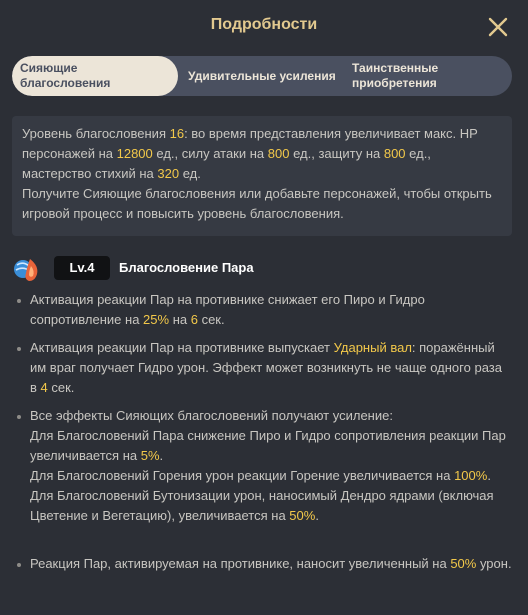 This screenshot has height=615, width=528. Describe the element at coordinates (278, 153) in the screenshot. I see `atk-bonus-value: 800` at that location.